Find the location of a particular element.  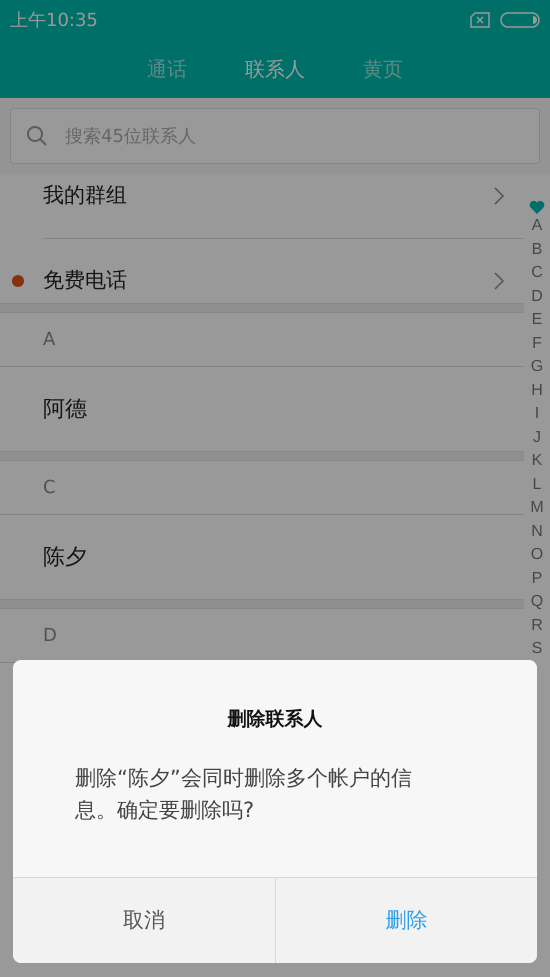

index-letter: I is located at coordinates (537, 414).